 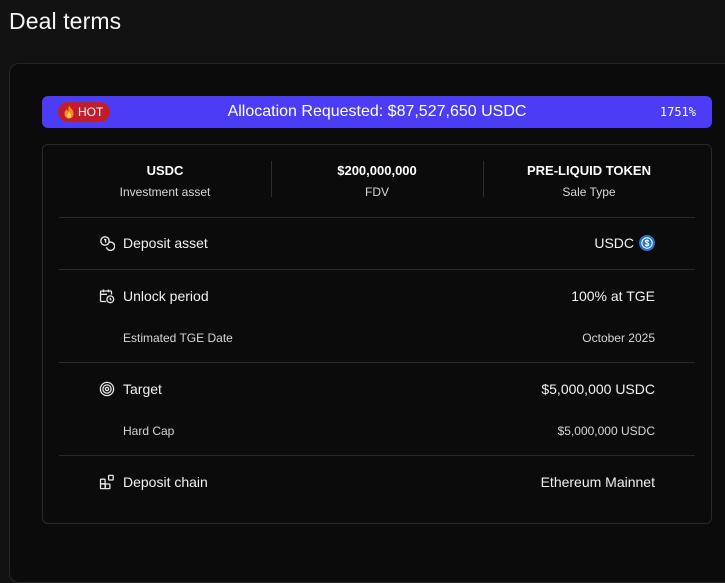 What do you see at coordinates (377, 389) in the screenshot?
I see `term-row-target: Target $5,000,000 USDC` at bounding box center [377, 389].